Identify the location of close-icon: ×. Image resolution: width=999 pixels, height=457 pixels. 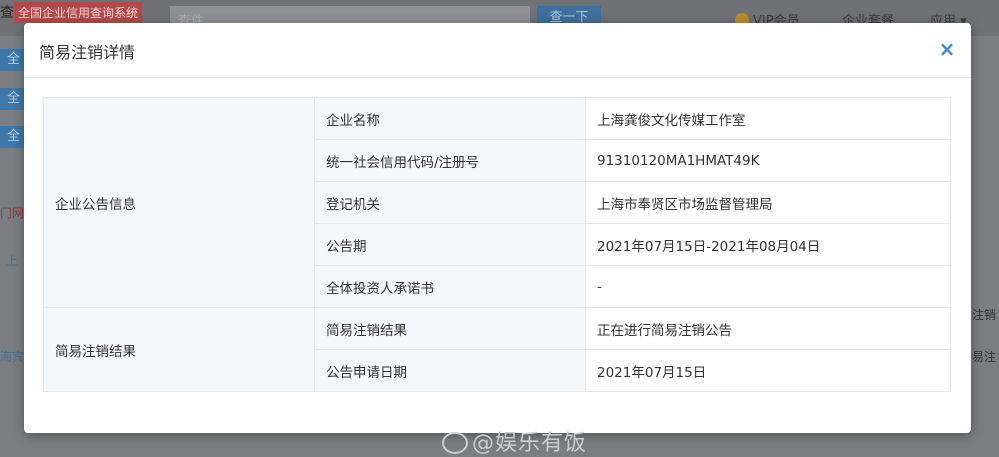
(947, 49).